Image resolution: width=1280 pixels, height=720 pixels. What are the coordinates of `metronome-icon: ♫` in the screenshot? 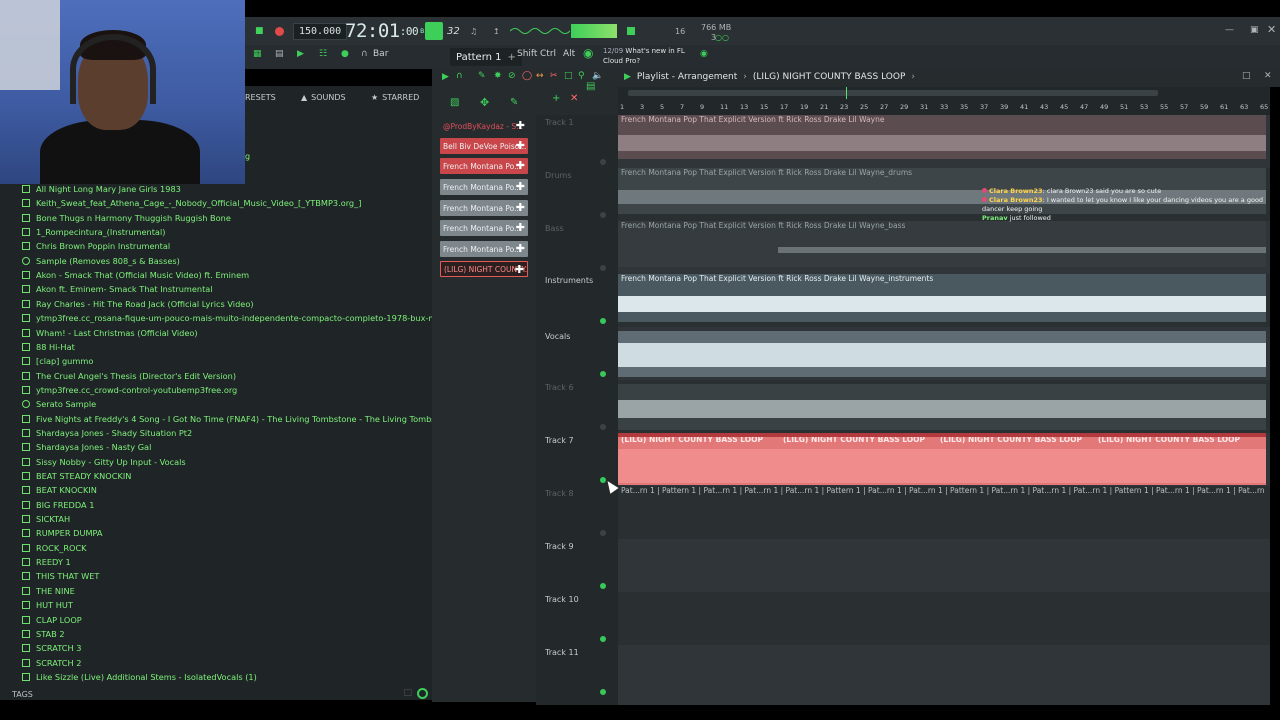 It's located at (473, 31).